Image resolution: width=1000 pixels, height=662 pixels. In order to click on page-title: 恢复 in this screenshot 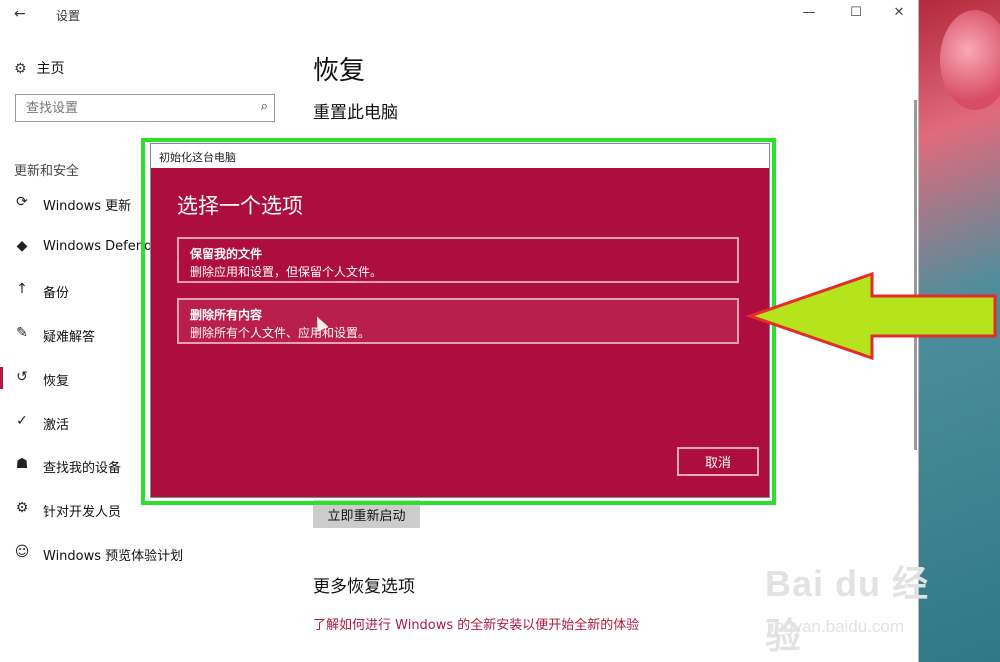, I will do `click(339, 71)`.